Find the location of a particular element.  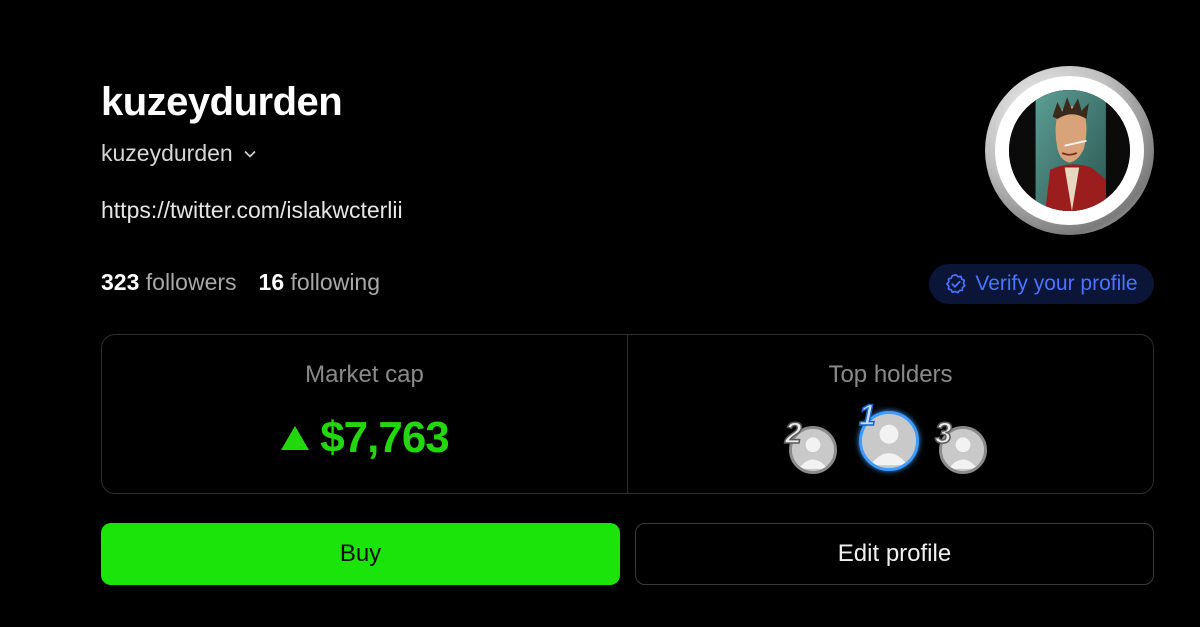

profile-avatar is located at coordinates (1069, 150).